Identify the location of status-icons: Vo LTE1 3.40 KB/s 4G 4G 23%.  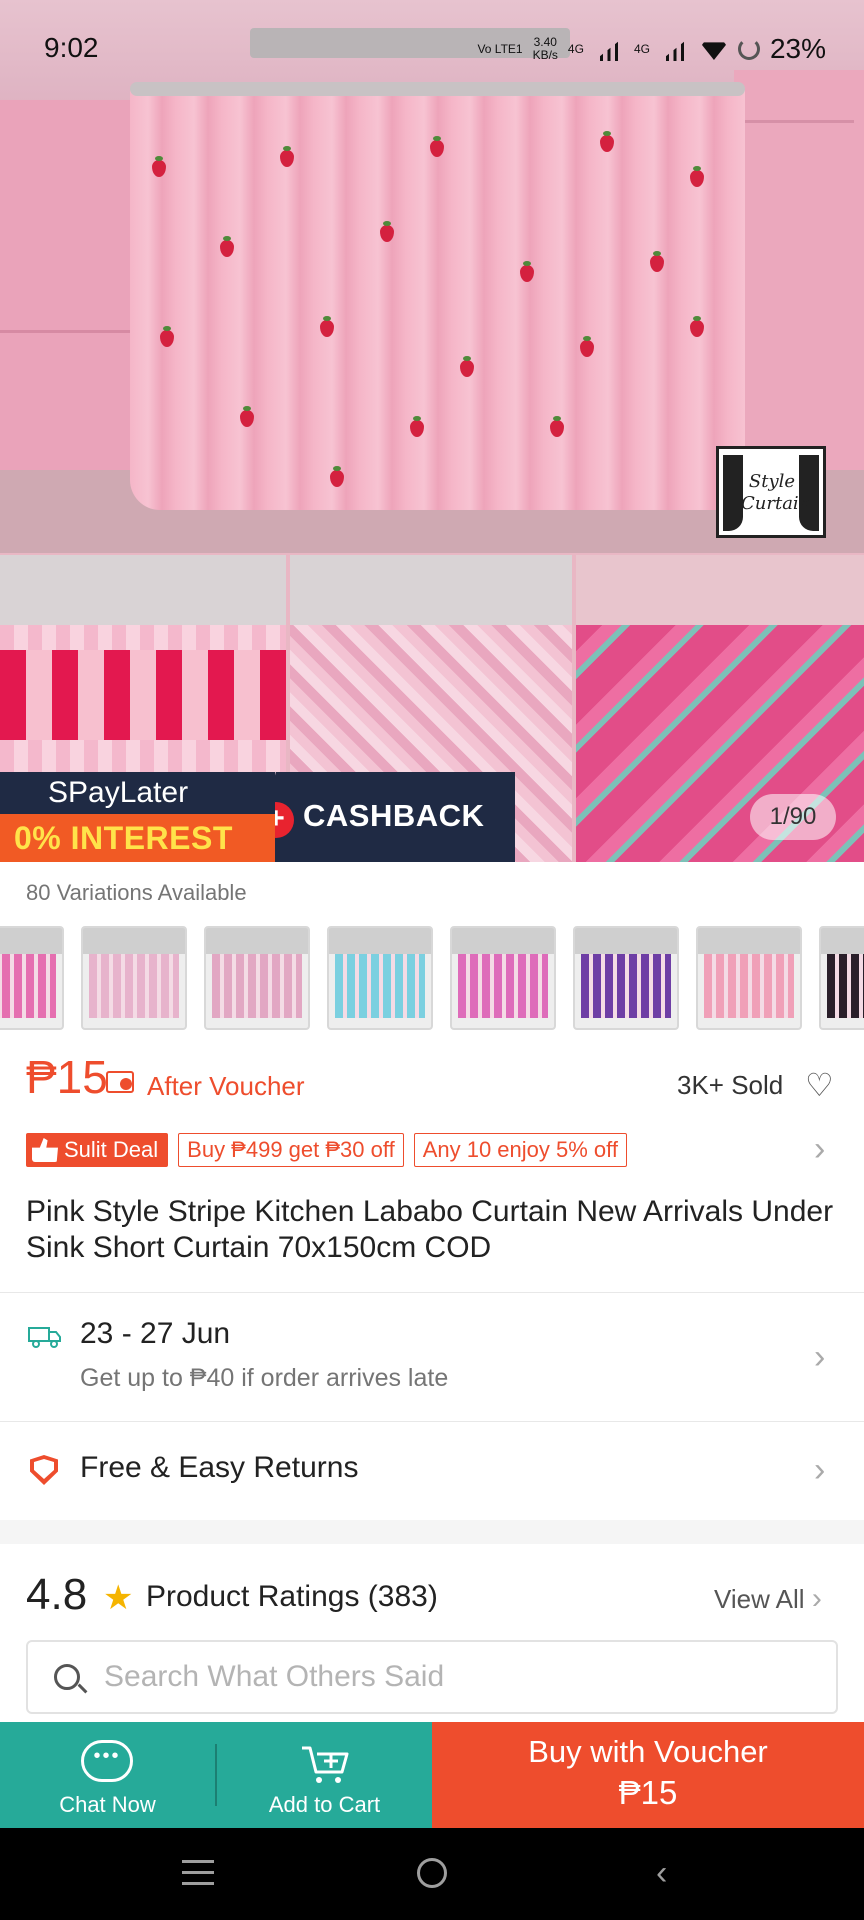
(651, 49).